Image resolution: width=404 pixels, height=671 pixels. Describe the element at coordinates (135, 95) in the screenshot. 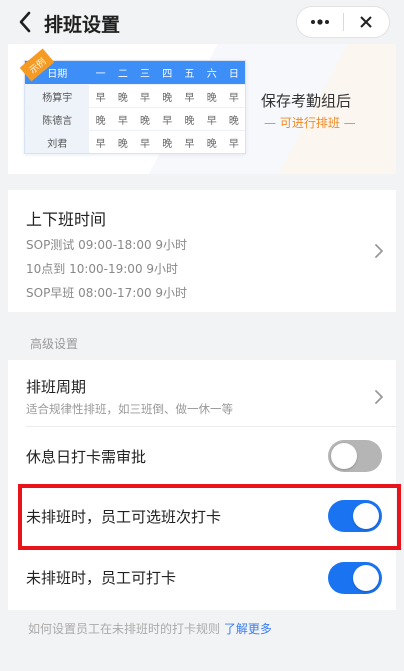

I see `table-row: 杨算宇 早 晚 早 晚 早 晚 早` at that location.